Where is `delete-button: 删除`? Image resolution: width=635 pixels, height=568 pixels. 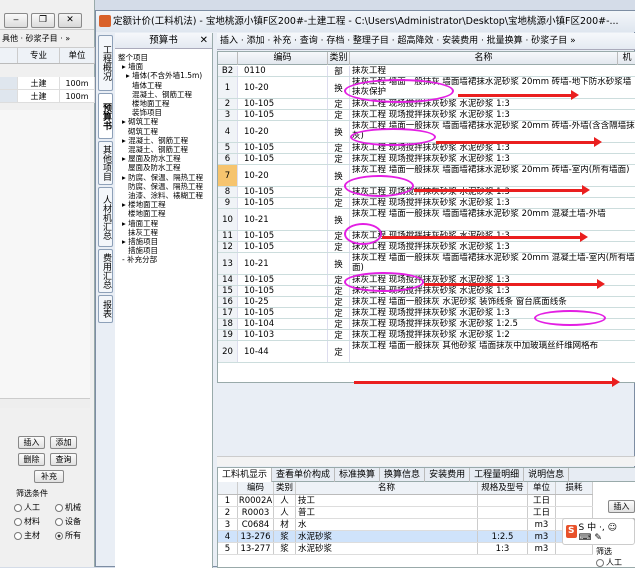 delete-button: 删除 is located at coordinates (31, 459).